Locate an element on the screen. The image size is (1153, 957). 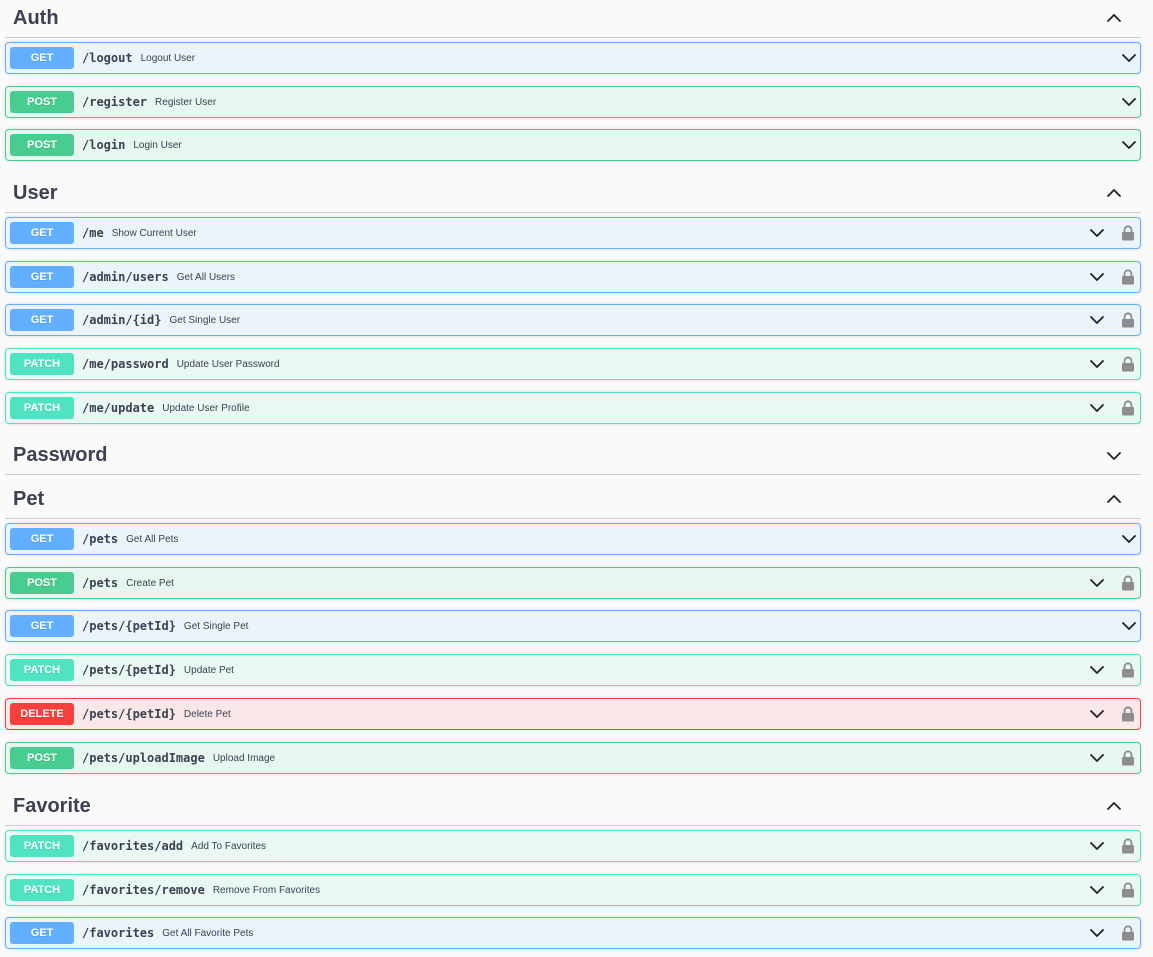
operation-path: /favorites is located at coordinates (118, 933).